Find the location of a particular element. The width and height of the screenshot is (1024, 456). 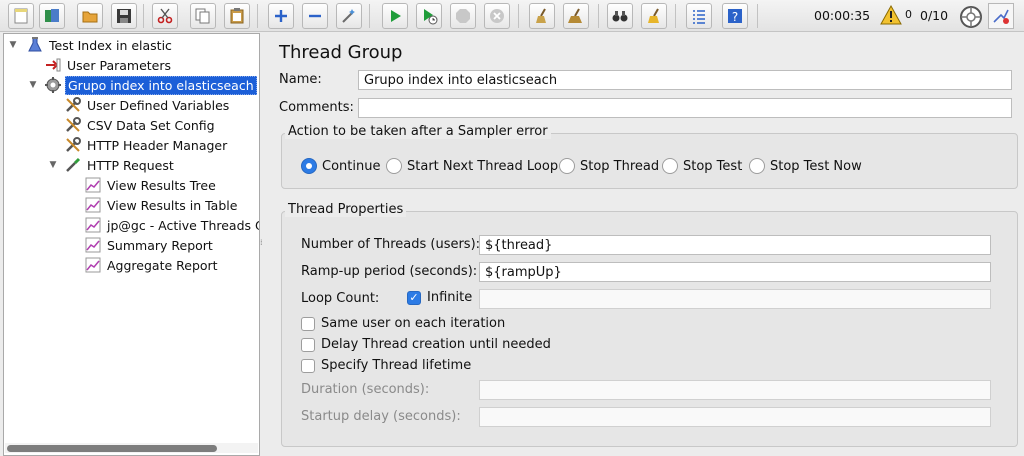

tree-node-aggregate-report: Aggregate Report is located at coordinates (152, 265).